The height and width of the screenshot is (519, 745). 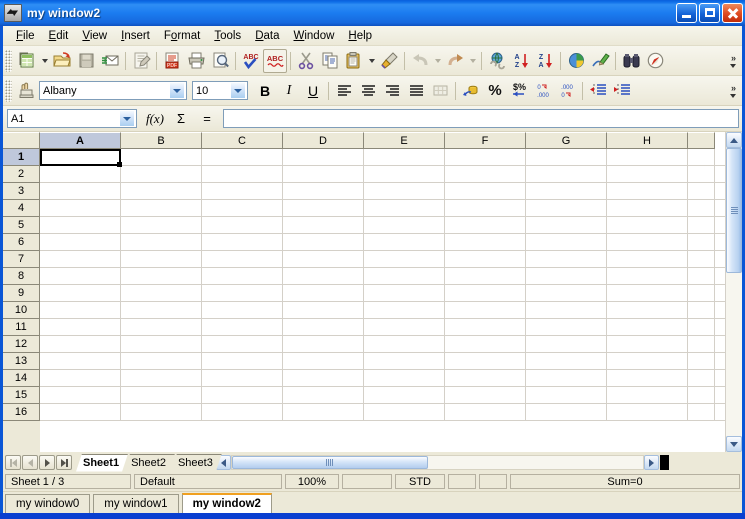 I want to click on paste-button, so click(x=354, y=61).